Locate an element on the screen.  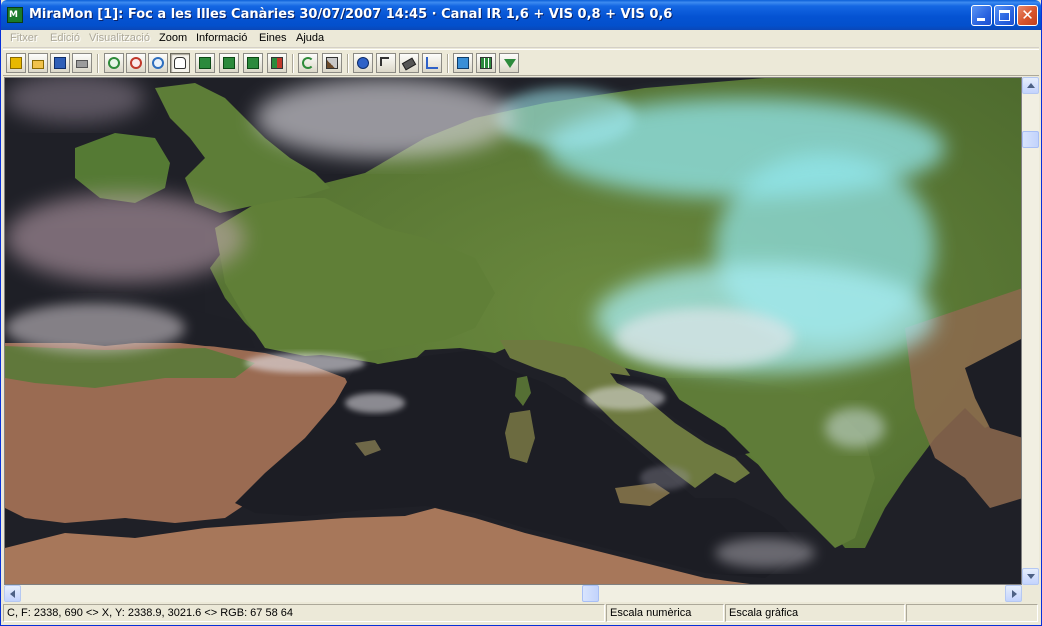
download-button is located at coordinates (509, 63).